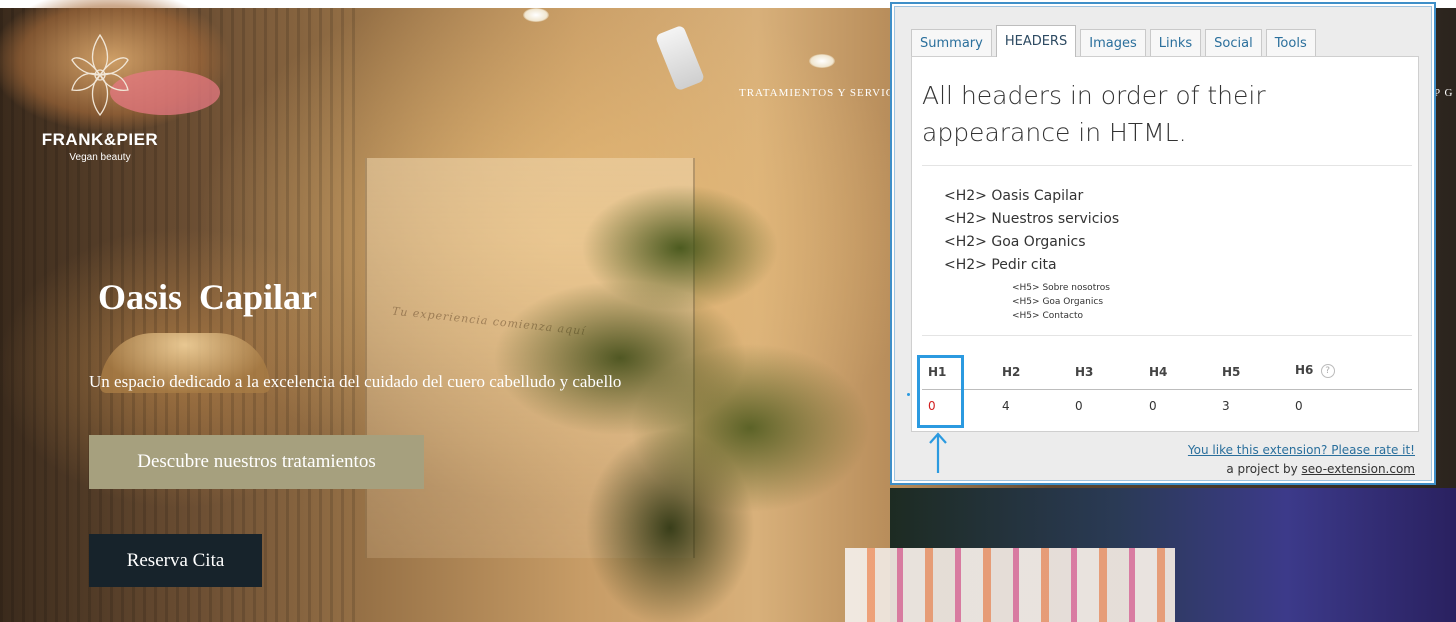  What do you see at coordinates (1167, 406) in the screenshot?
I see `count-value-row: 0 4 0 0 3 0` at bounding box center [1167, 406].